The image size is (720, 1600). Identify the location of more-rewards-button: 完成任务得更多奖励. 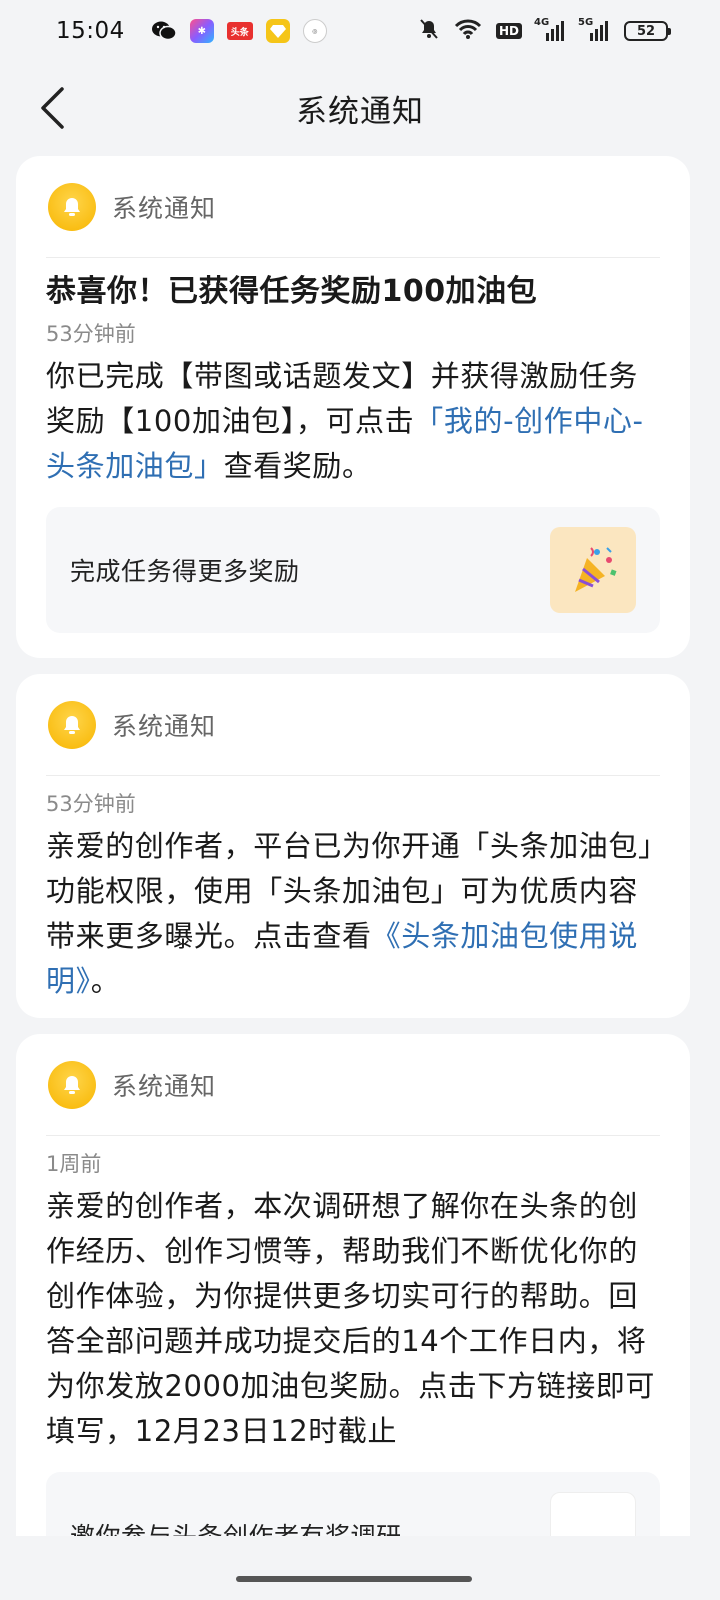
(353, 570).